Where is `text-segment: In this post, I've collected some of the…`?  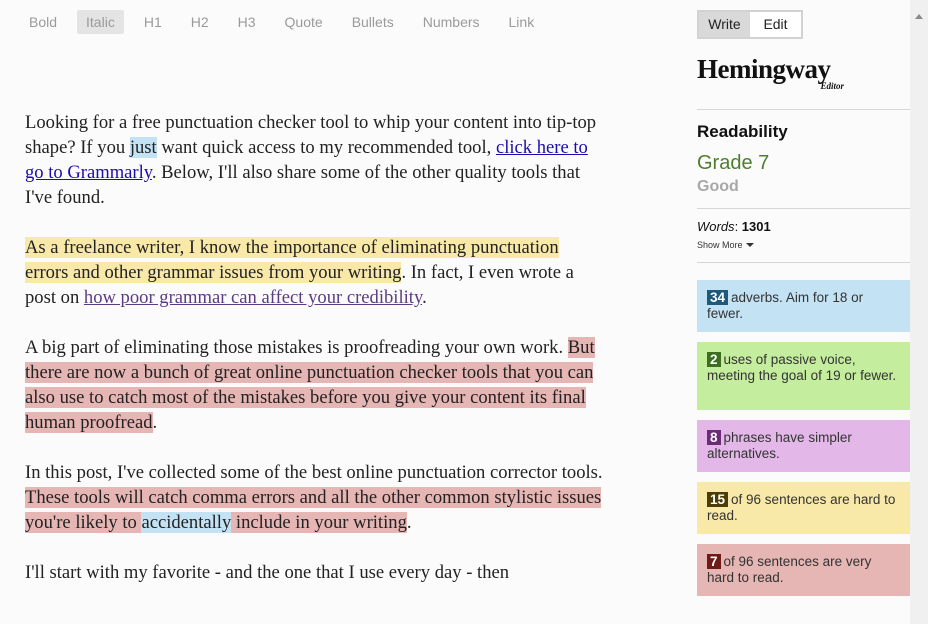
text-segment: In this post, I've collected some of the… is located at coordinates (314, 472).